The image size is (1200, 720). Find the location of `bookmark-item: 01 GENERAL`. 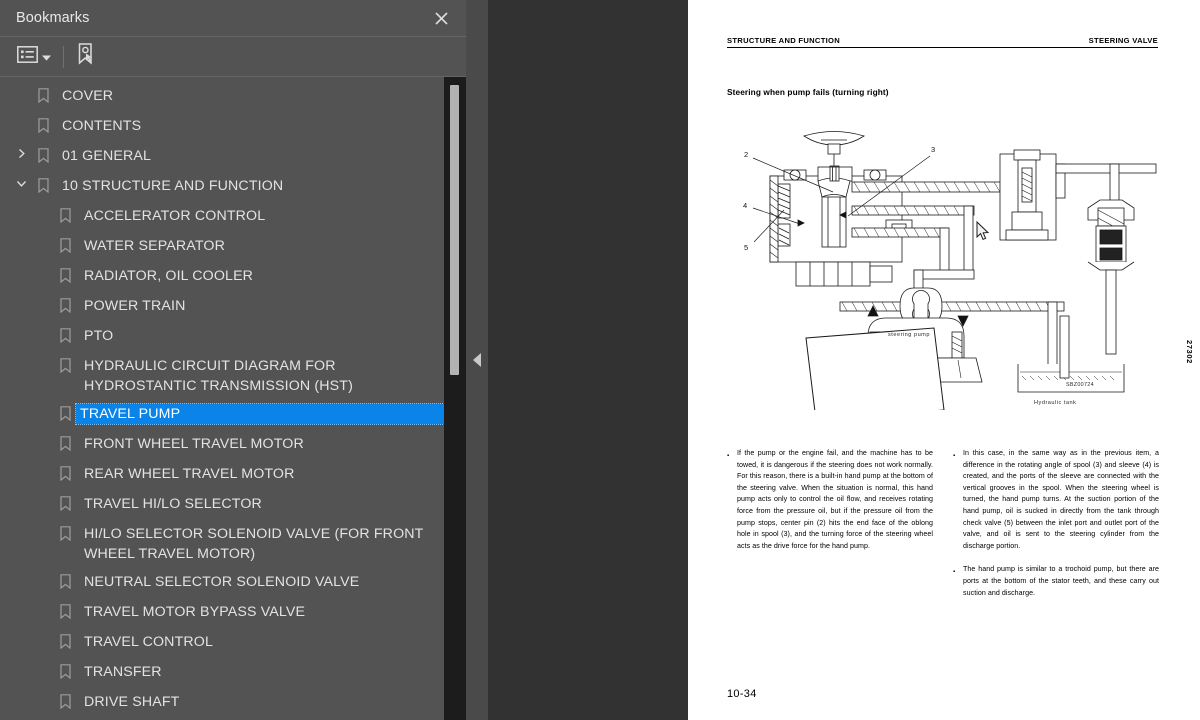

bookmark-item: 01 GENERAL is located at coordinates (233, 157).